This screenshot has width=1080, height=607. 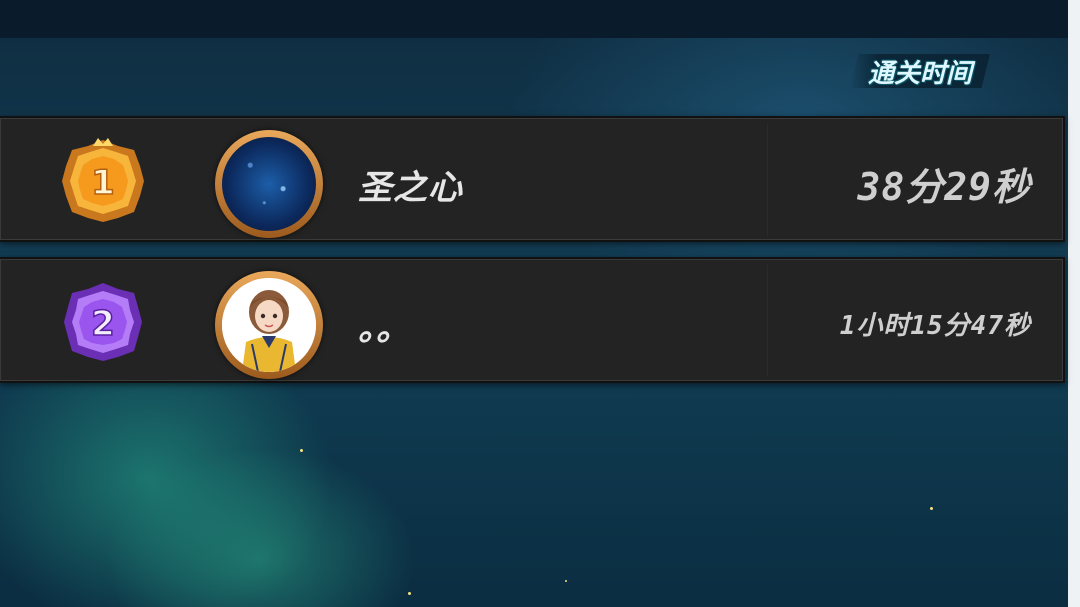 I want to click on anime-girl-icon, so click(x=269, y=325).